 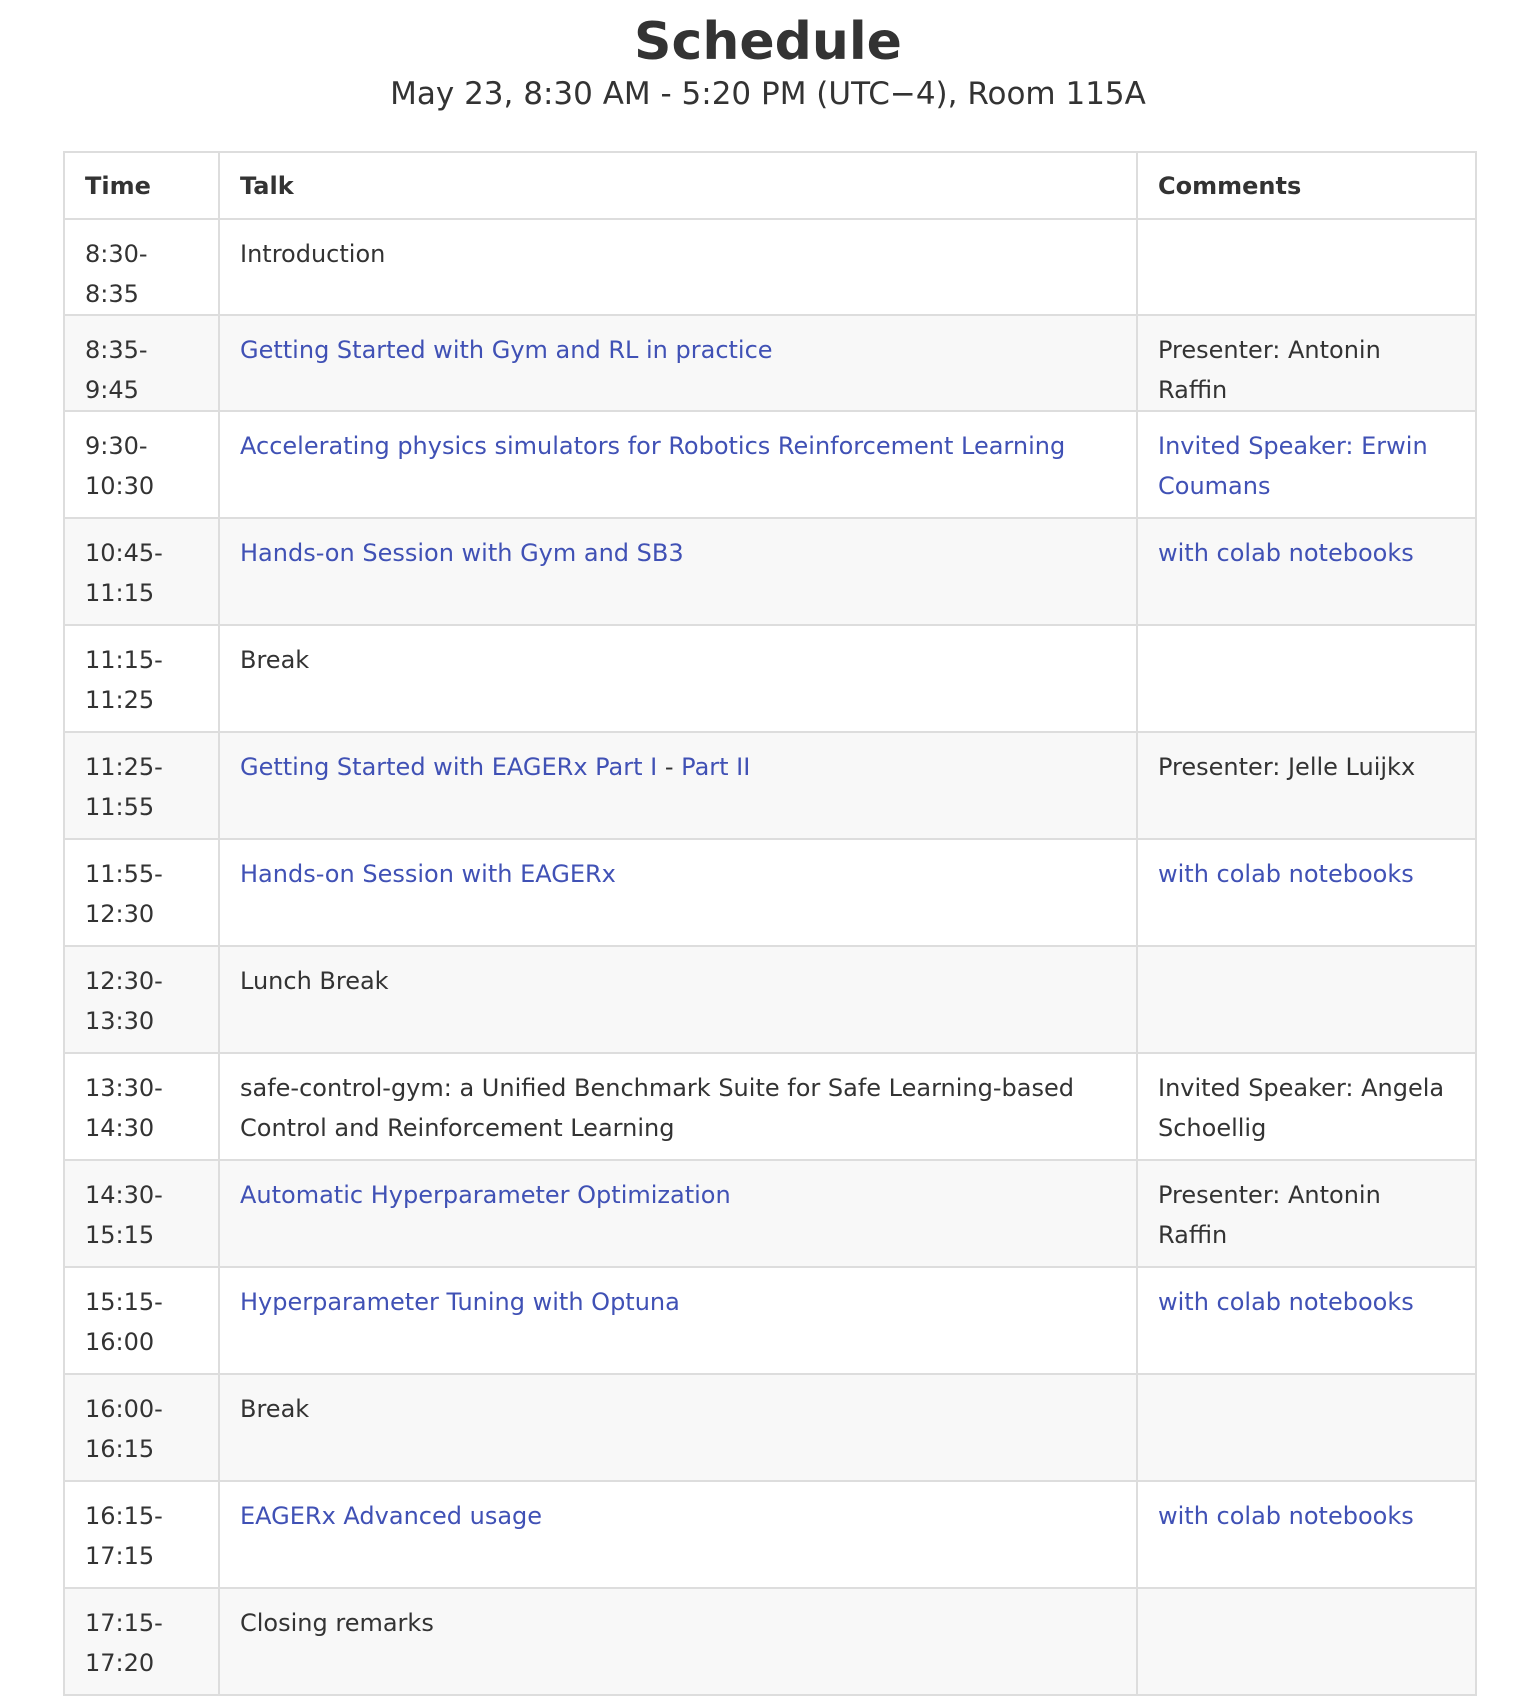 What do you see at coordinates (141, 571) in the screenshot?
I see `time-cell: 10:45-11:15` at bounding box center [141, 571].